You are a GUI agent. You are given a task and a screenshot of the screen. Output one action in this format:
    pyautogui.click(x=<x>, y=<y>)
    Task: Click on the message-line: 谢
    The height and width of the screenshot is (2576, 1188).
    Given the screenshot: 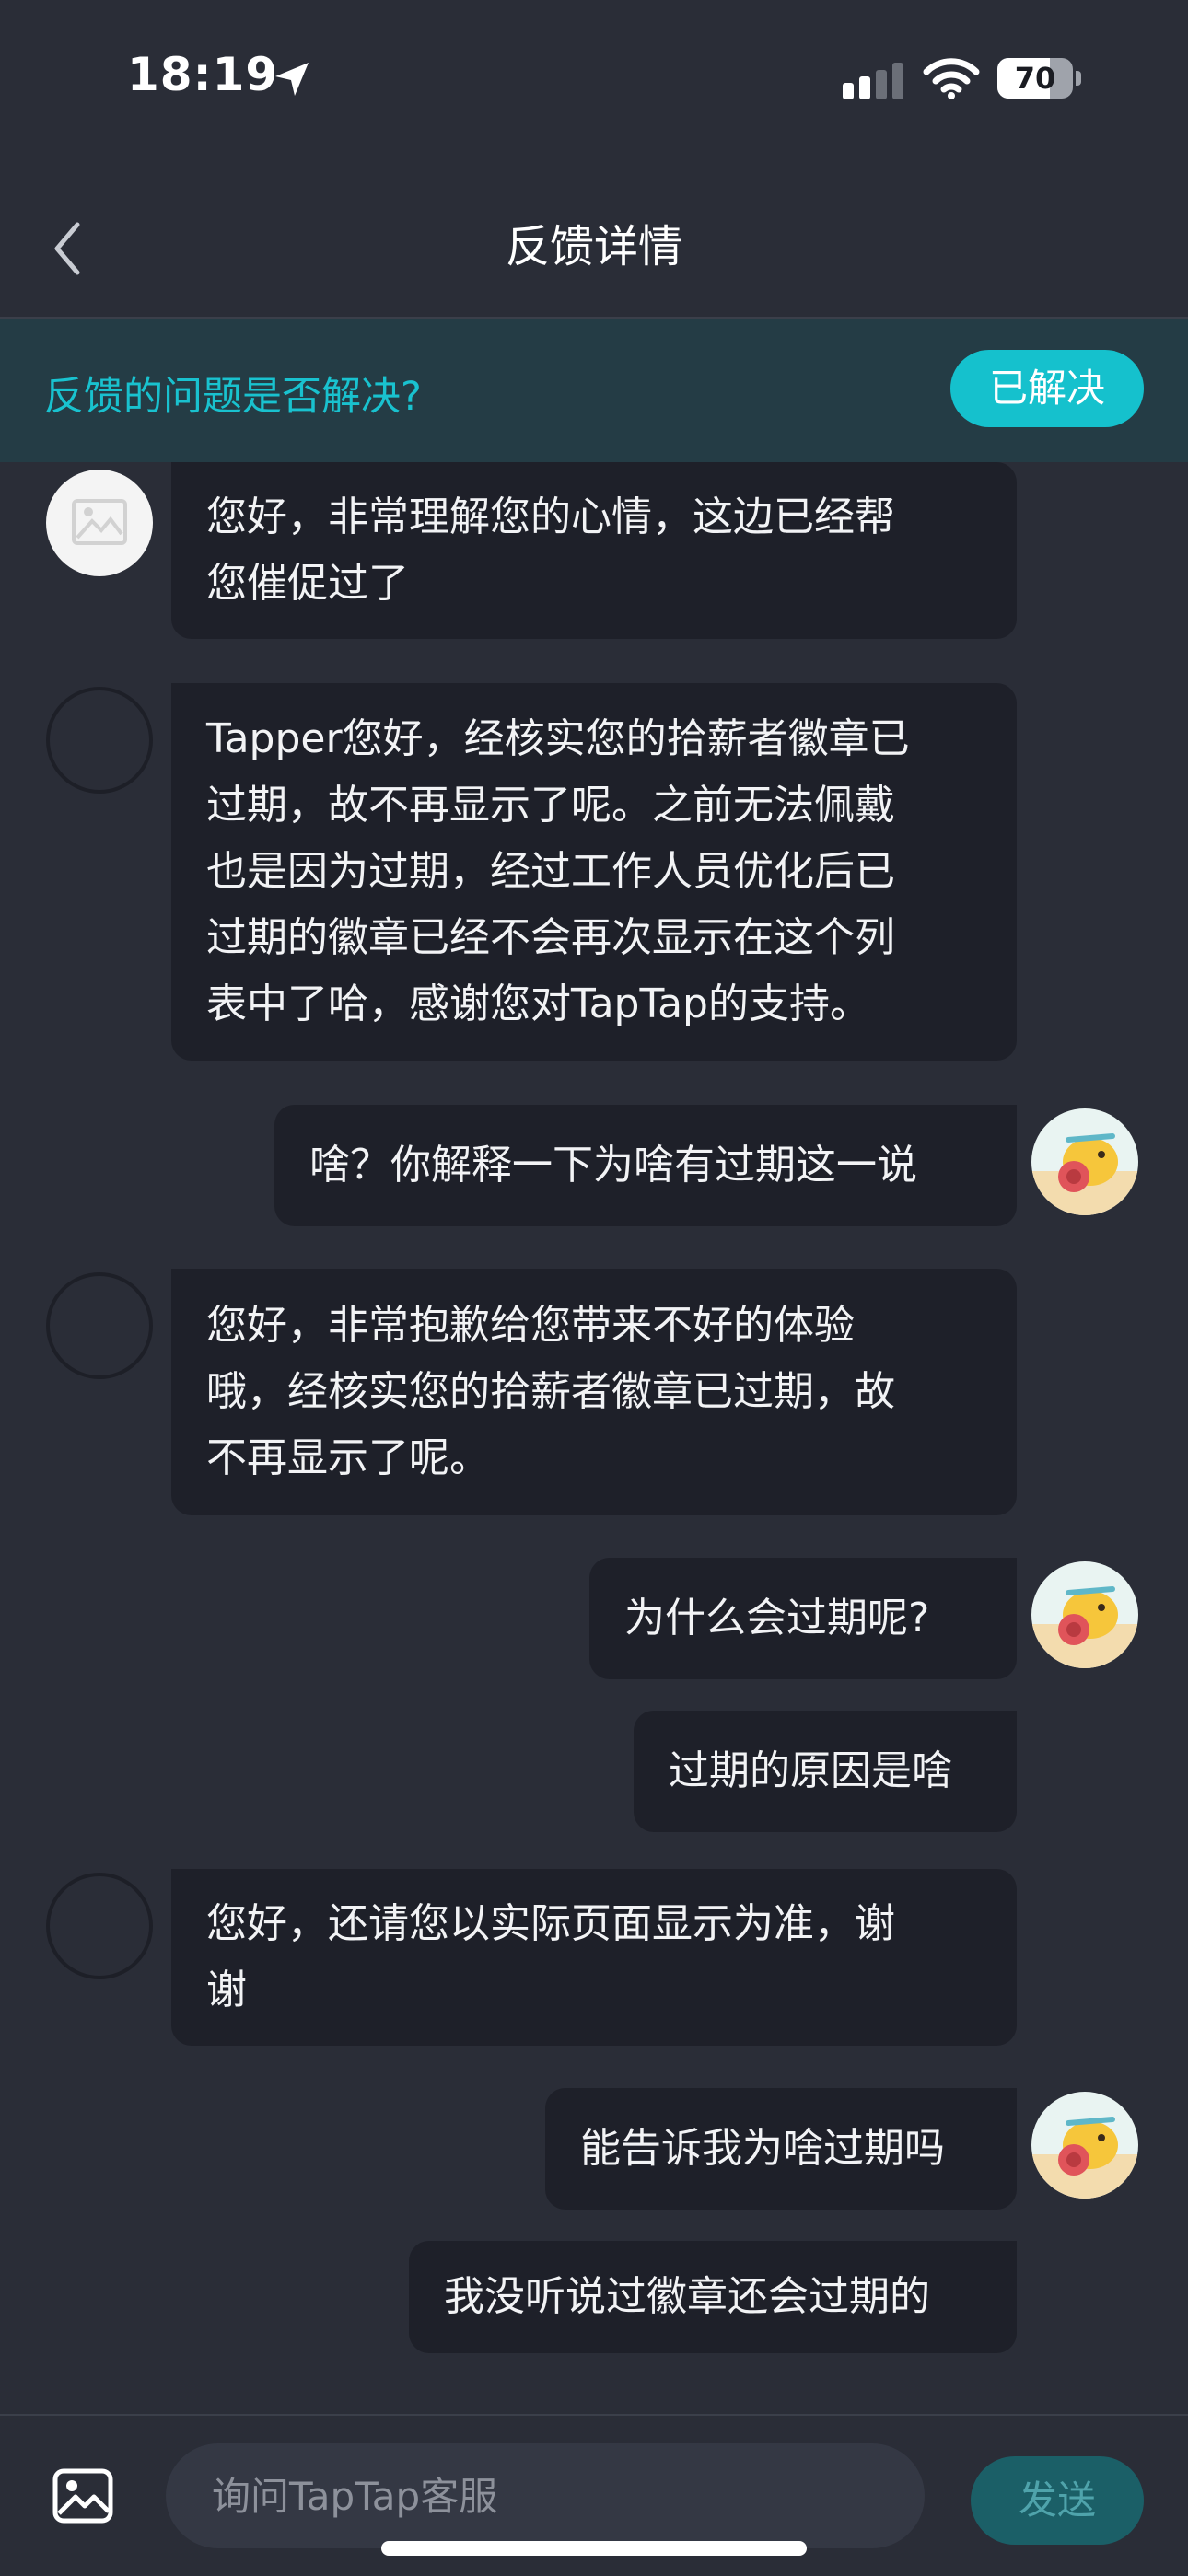 What is the action you would take?
    pyautogui.click(x=226, y=1990)
    